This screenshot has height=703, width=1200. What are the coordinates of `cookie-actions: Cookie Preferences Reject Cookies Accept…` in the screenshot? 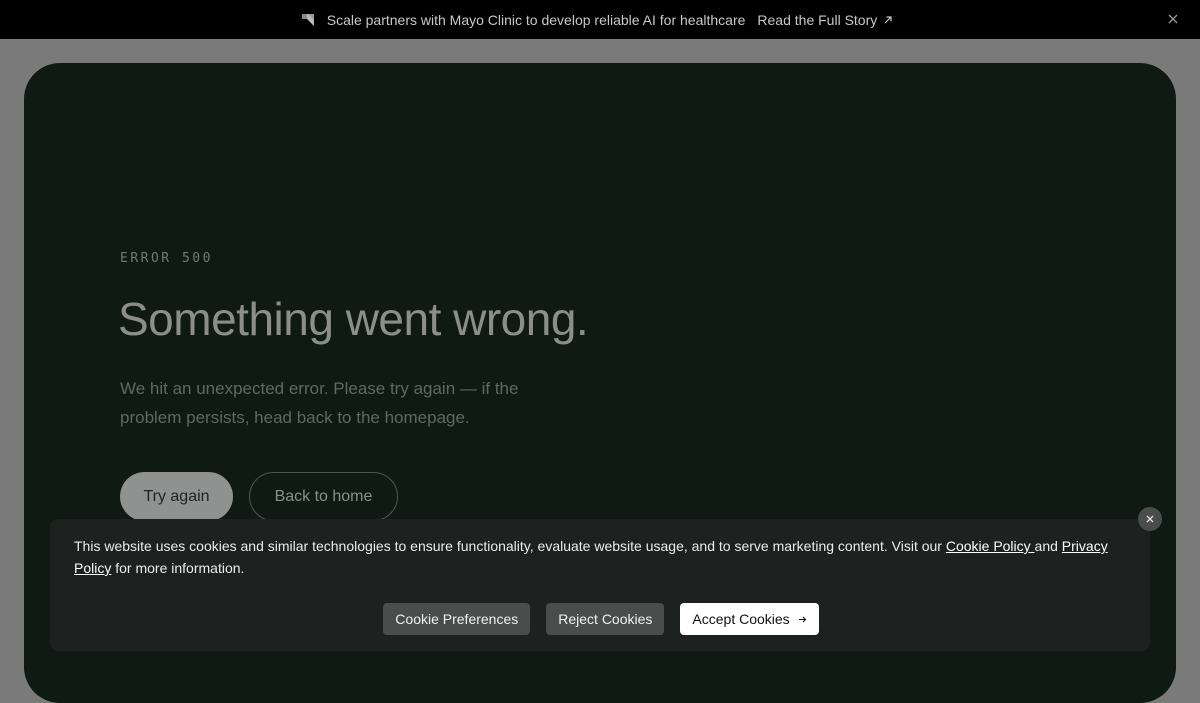 It's located at (600, 619).